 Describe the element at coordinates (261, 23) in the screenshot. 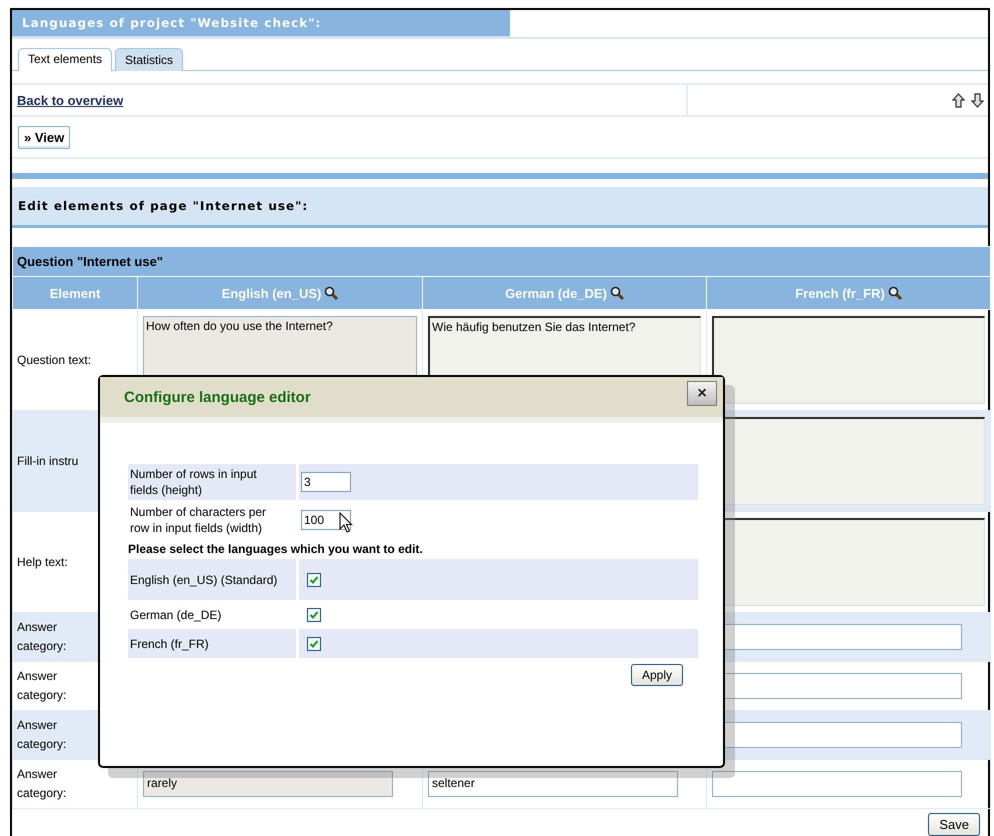

I see `page-header: Languages of project "Website check":` at that location.